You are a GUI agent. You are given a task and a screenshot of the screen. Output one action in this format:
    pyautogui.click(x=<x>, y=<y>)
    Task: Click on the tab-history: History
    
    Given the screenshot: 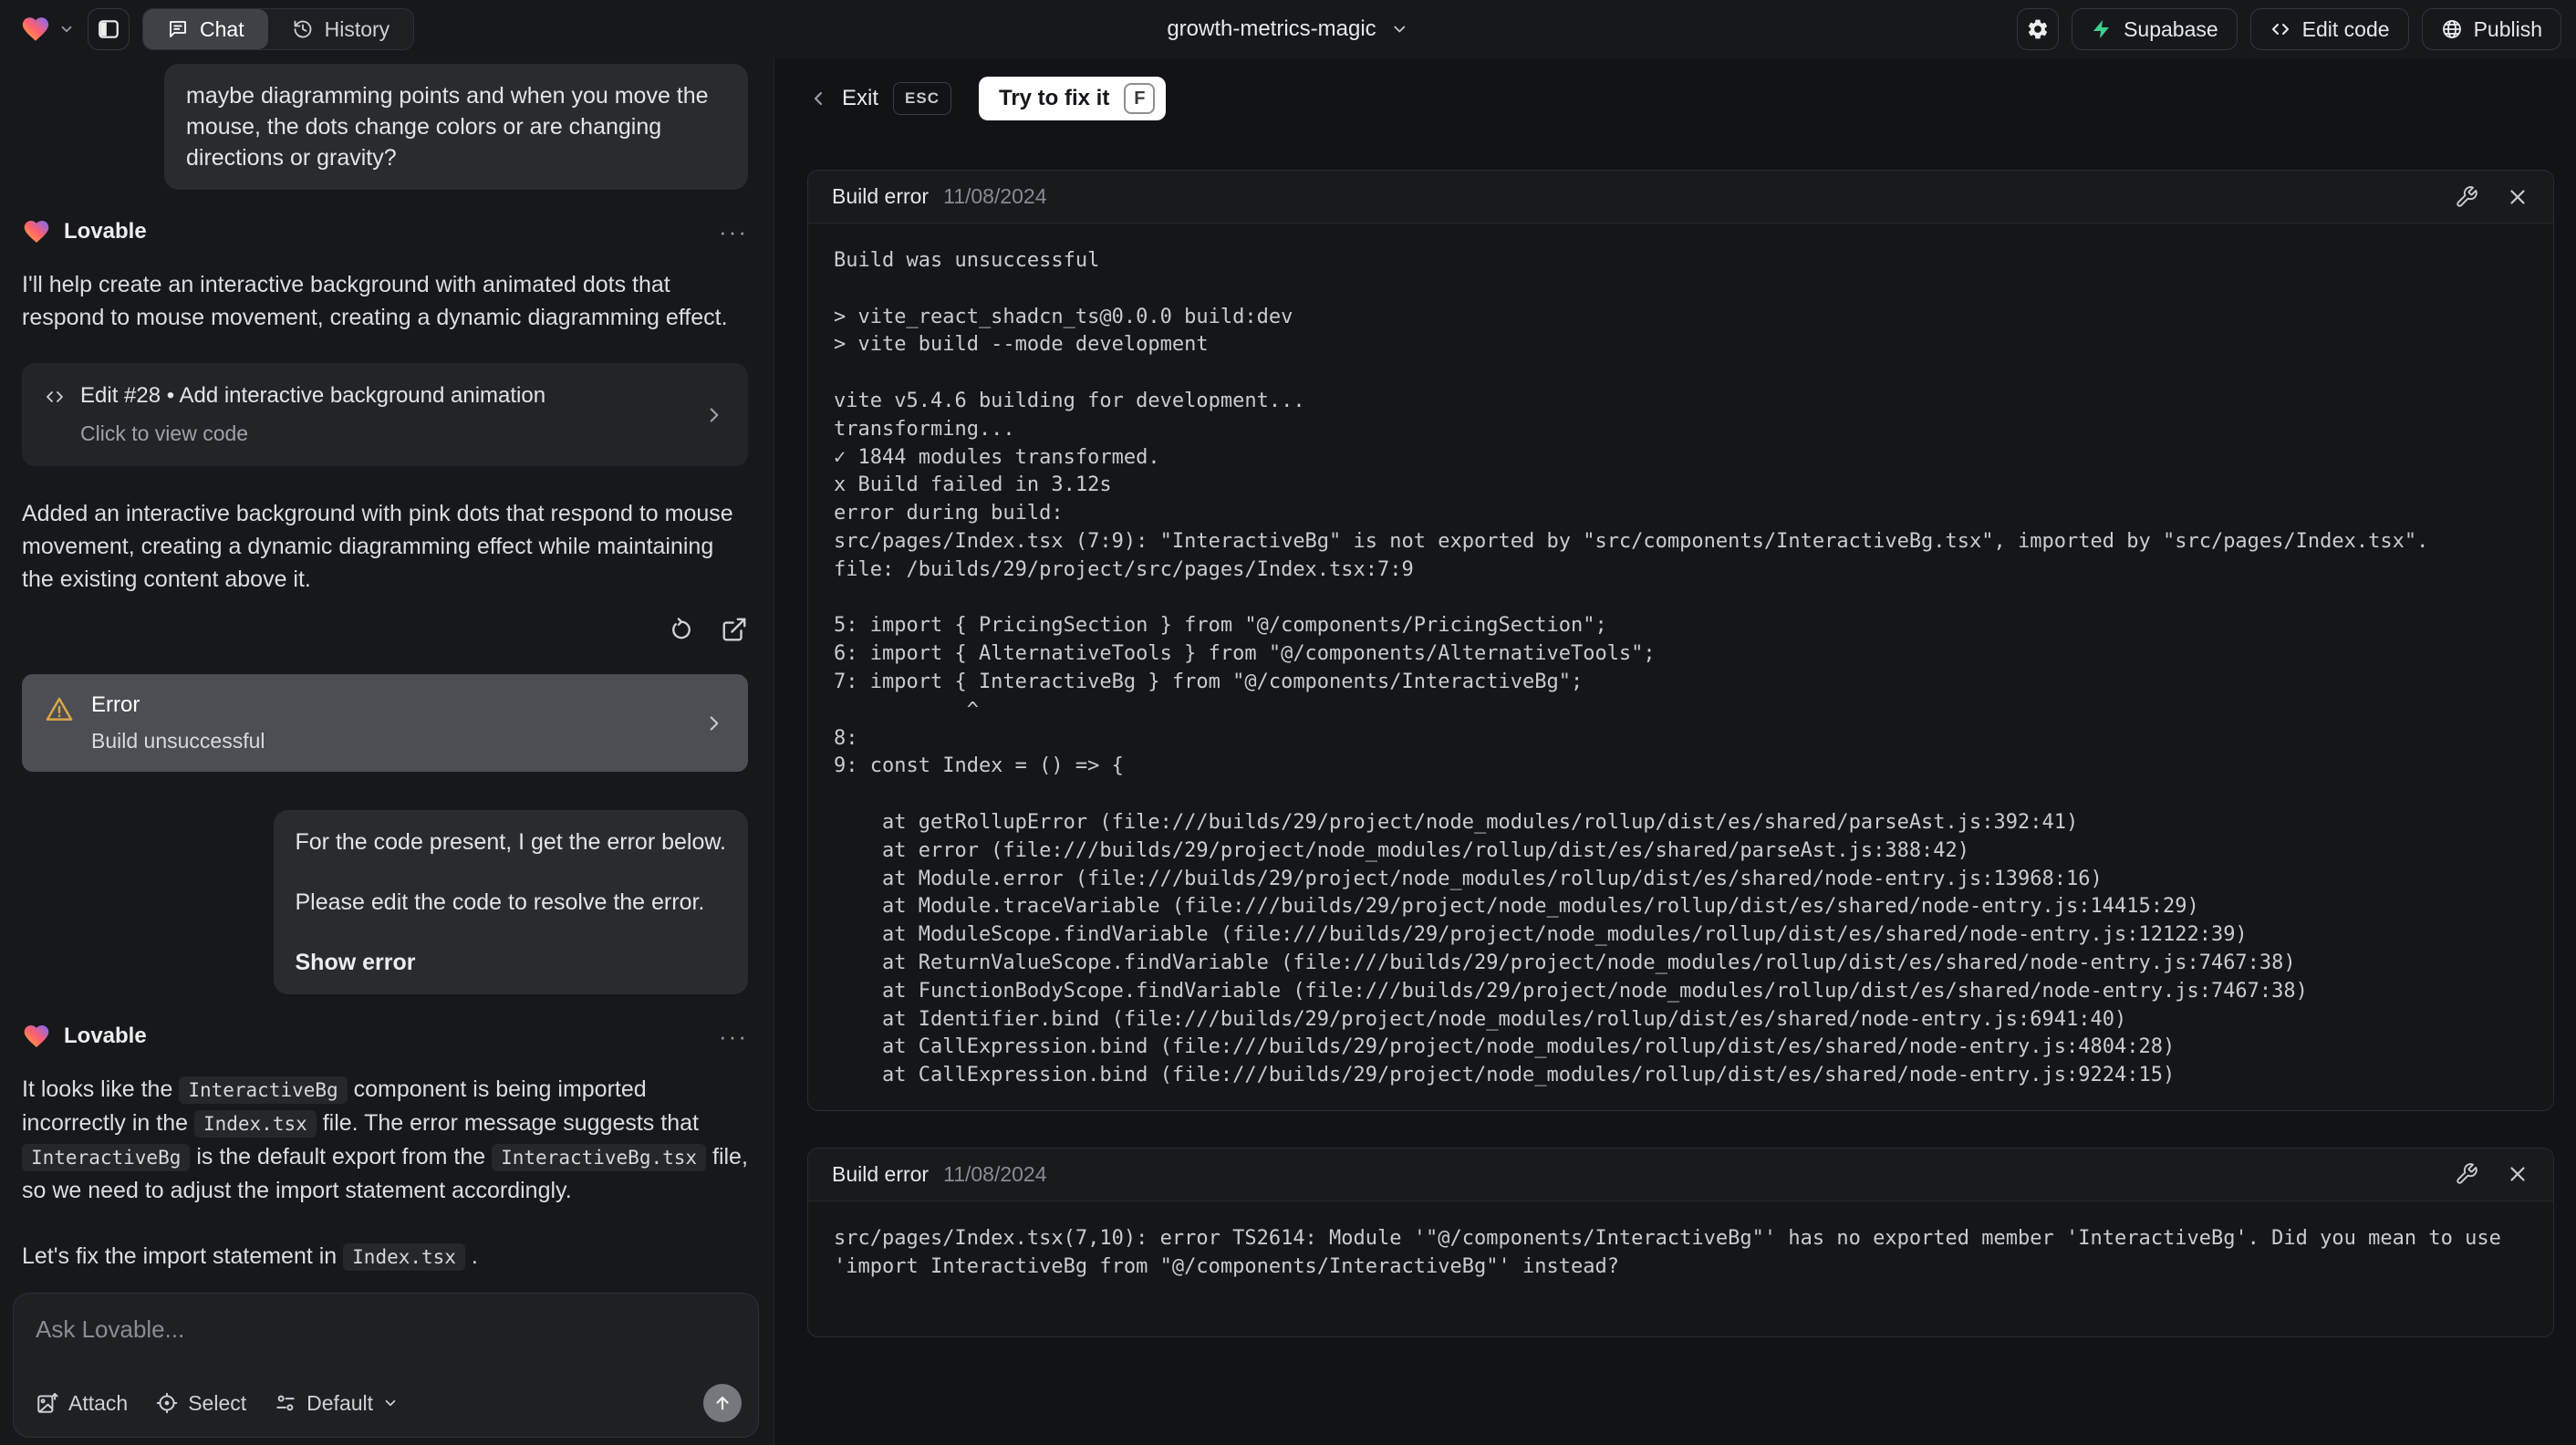 What is the action you would take?
    pyautogui.click(x=341, y=29)
    